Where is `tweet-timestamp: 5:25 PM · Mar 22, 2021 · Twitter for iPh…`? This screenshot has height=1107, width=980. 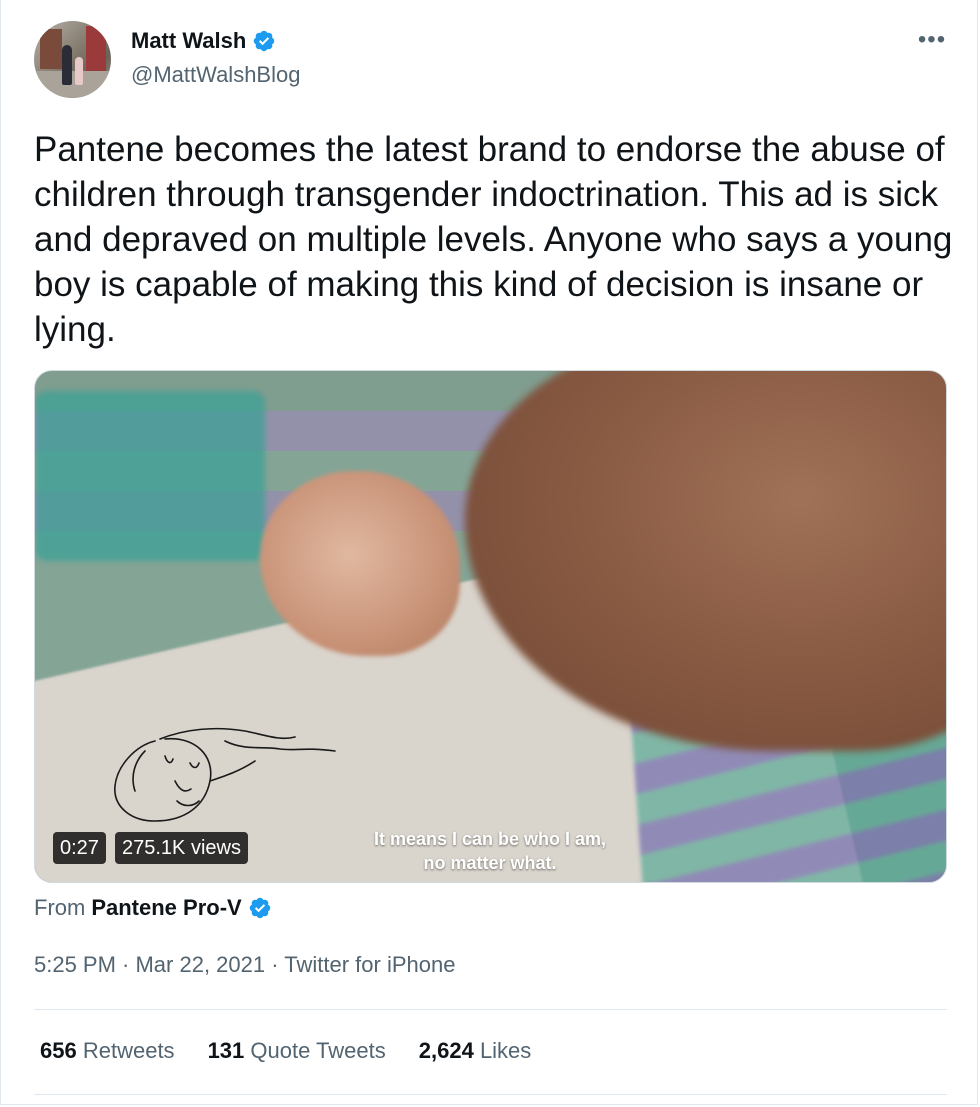
tweet-timestamp: 5:25 PM · Mar 22, 2021 · Twitter for iPh… is located at coordinates (244, 965).